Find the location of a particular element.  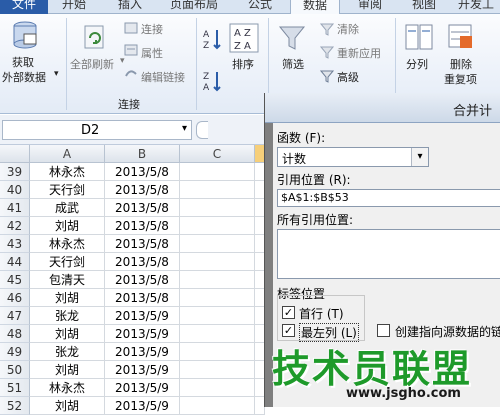

cell-name: 包清天 is located at coordinates (67, 280).